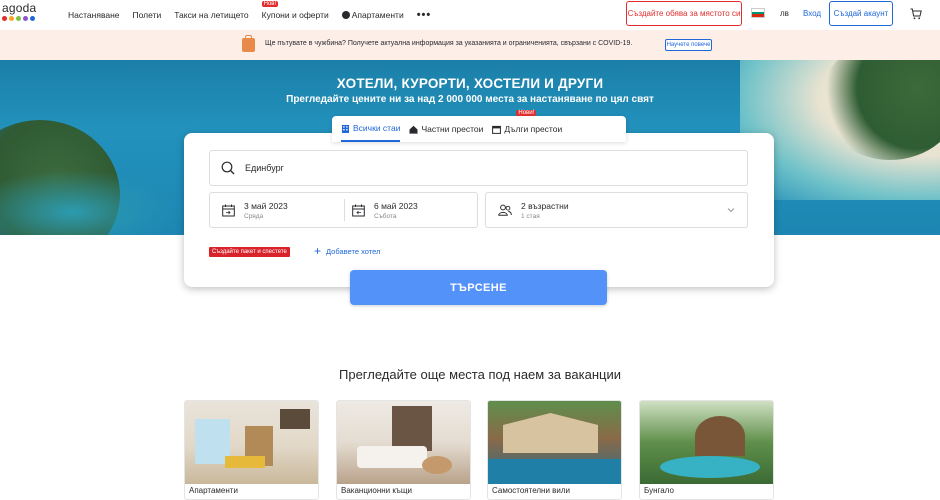  Describe the element at coordinates (19, 8) in the screenshot. I see `logo-text: agoda` at that location.